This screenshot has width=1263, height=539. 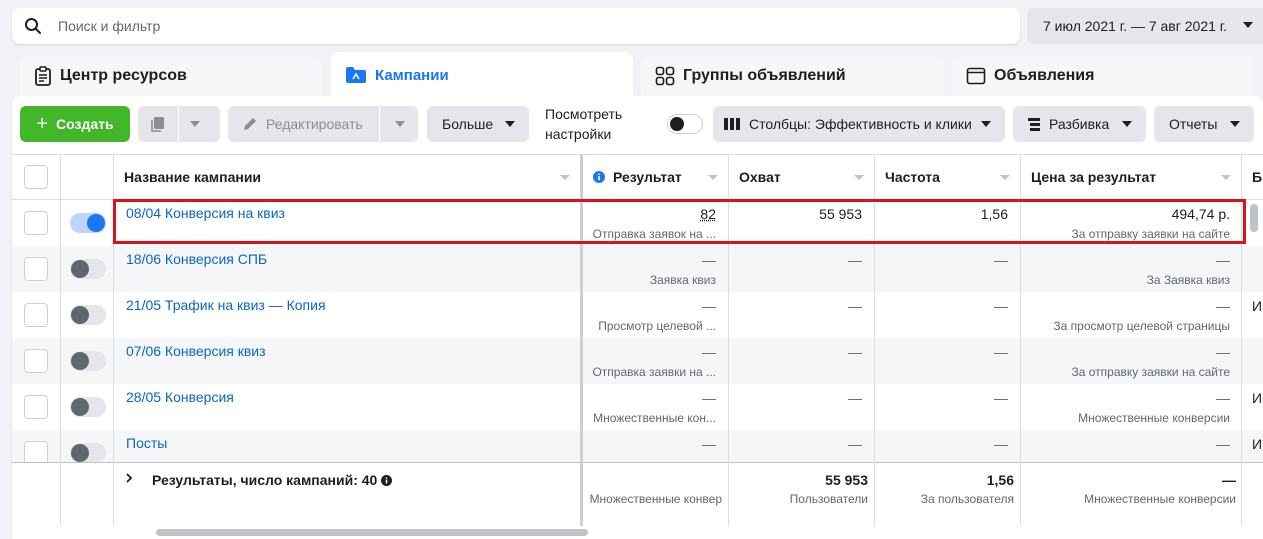 What do you see at coordinates (171, 76) in the screenshot?
I see `tab-resource-center: Центр ресурсов` at bounding box center [171, 76].